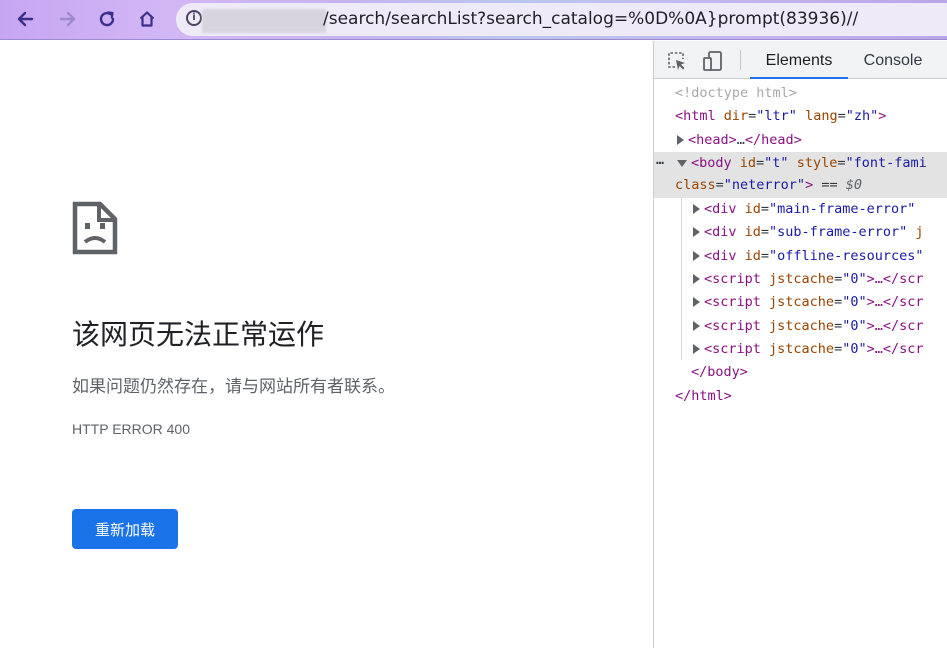 The image size is (947, 648). What do you see at coordinates (812, 140) in the screenshot?
I see `dom-line-head: <head>…</head>` at bounding box center [812, 140].